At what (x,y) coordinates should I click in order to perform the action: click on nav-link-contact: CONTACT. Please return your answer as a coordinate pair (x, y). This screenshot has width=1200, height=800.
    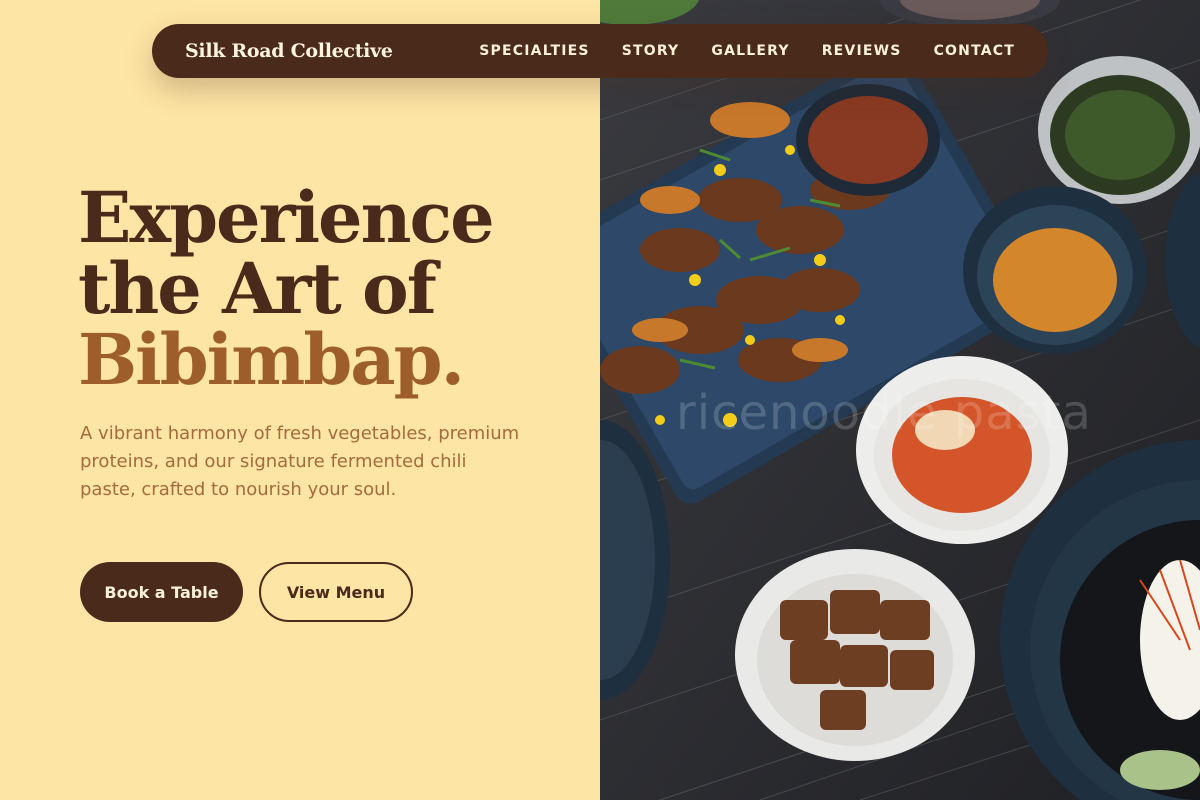
    Looking at the image, I should click on (974, 51).